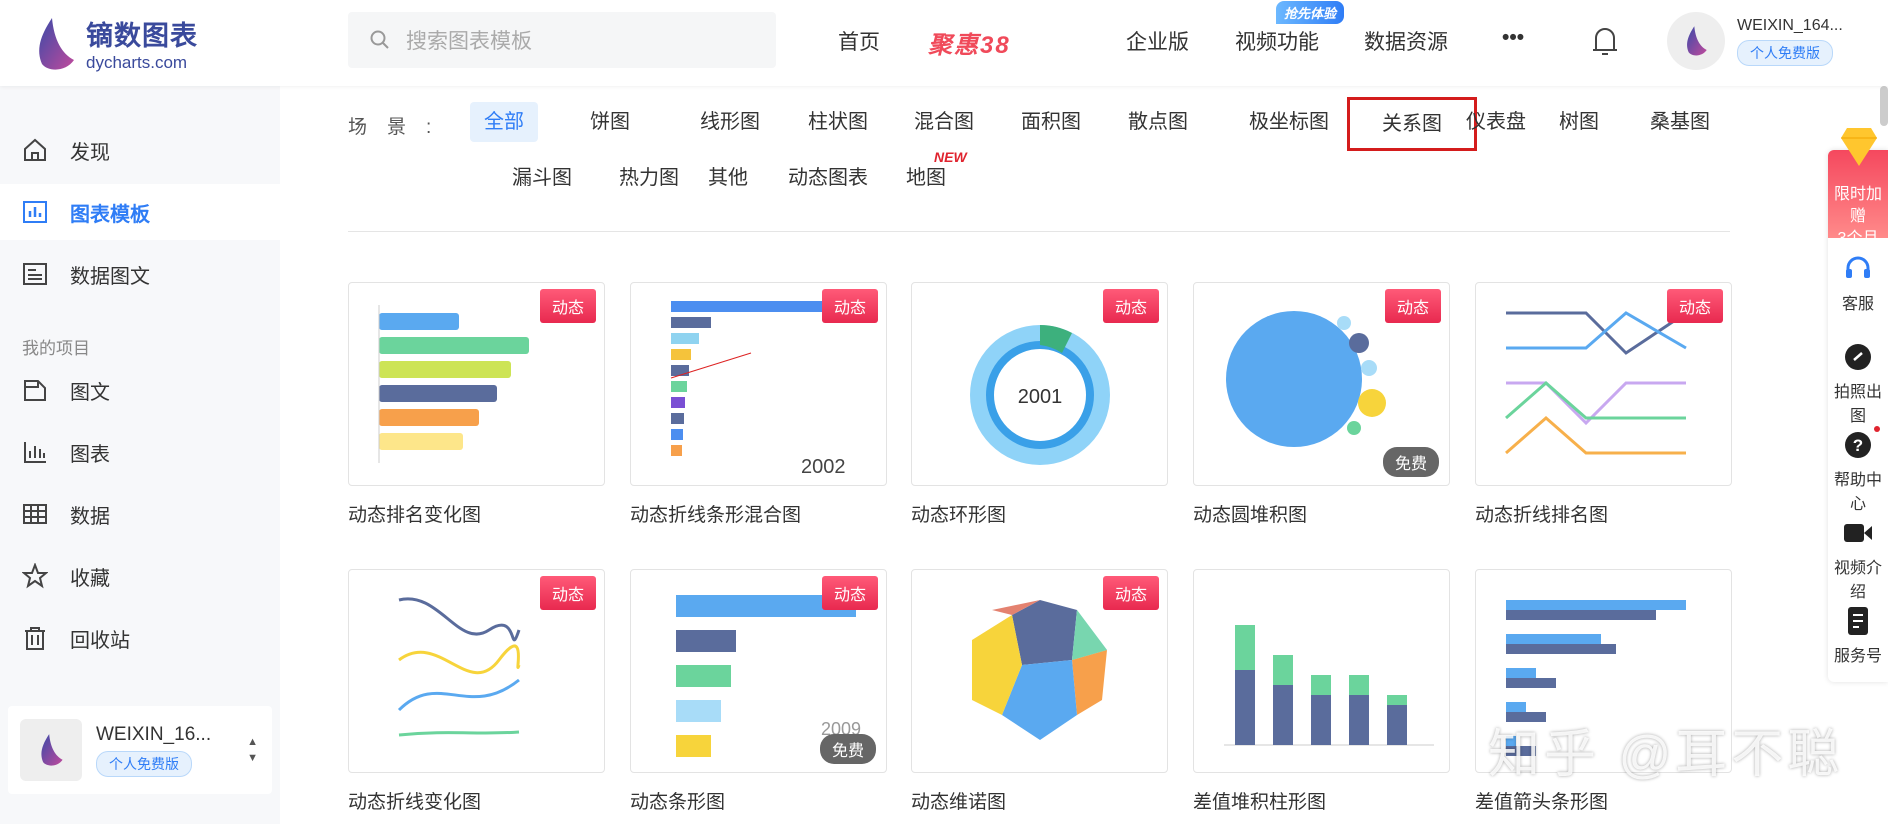 This screenshot has height=824, width=1888. What do you see at coordinates (1321, 800) in the screenshot?
I see `template-title: 差值堆积柱形图` at bounding box center [1321, 800].